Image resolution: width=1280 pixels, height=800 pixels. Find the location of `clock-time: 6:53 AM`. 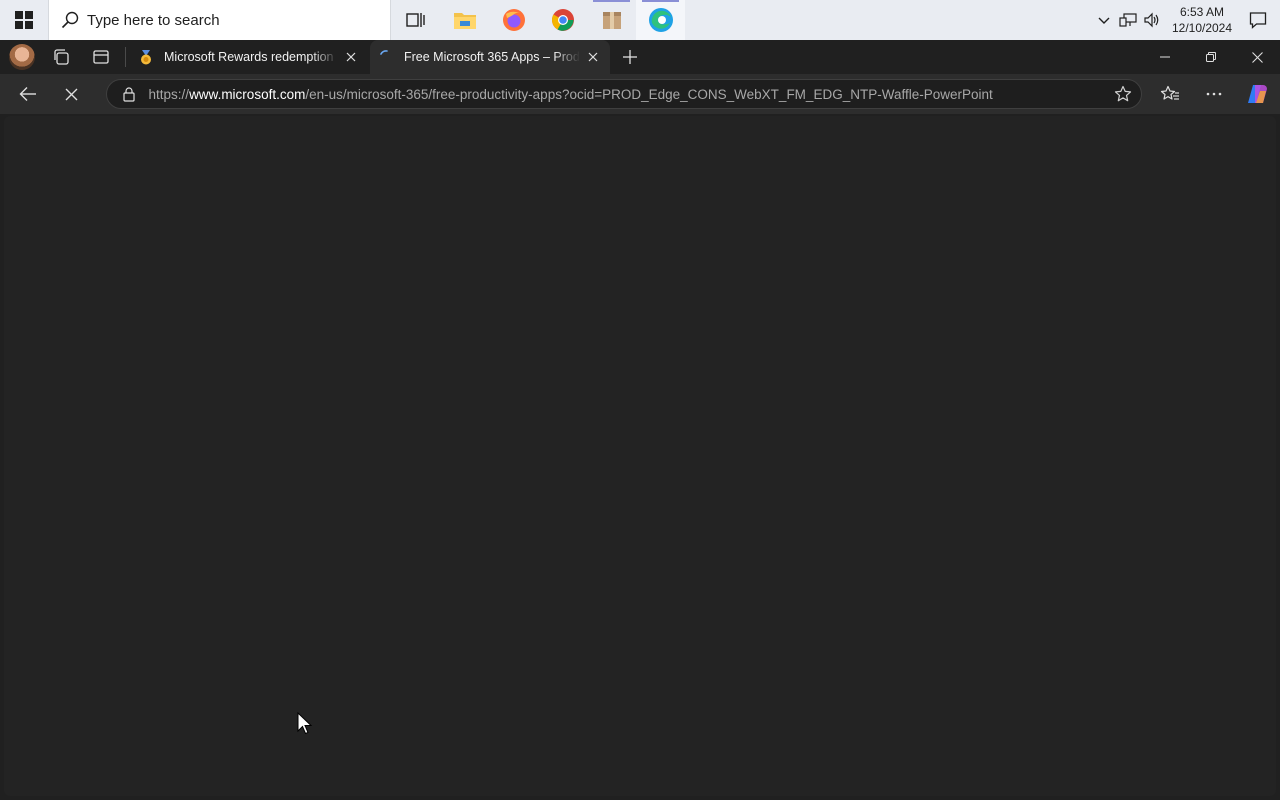

clock-time: 6:53 AM is located at coordinates (1202, 12).